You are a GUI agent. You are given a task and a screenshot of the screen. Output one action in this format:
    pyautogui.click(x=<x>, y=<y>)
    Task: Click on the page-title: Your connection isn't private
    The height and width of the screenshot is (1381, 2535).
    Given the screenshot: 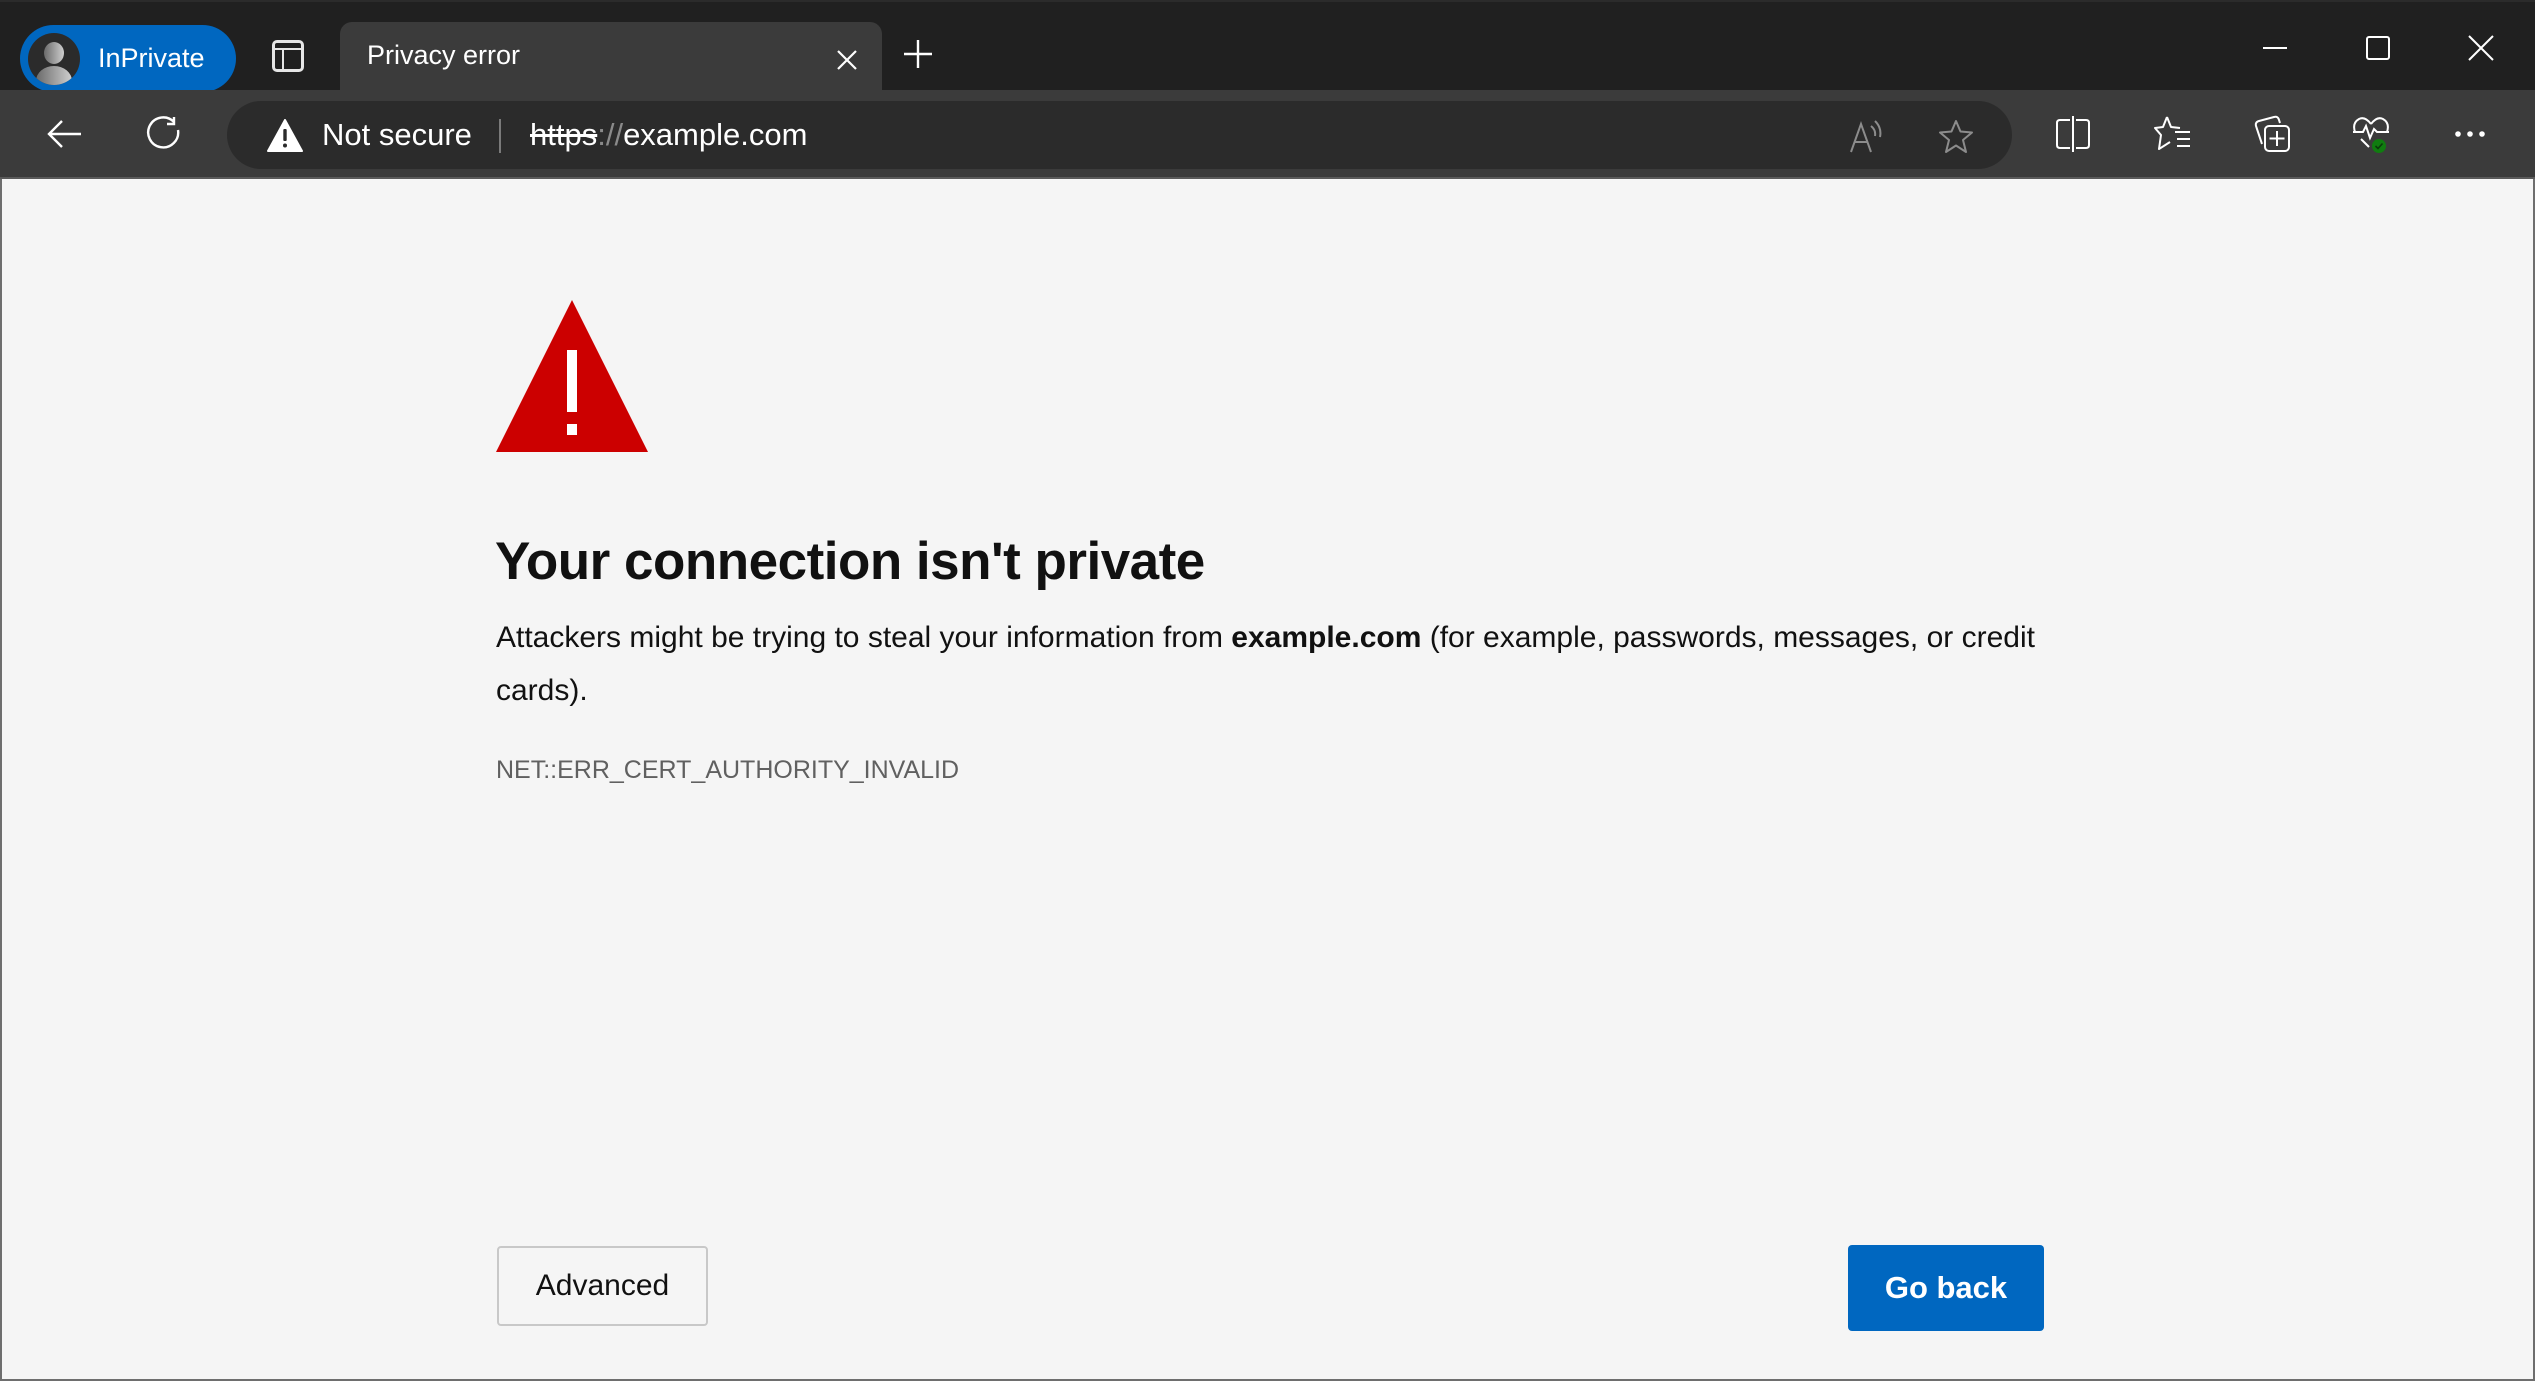 What is the action you would take?
    pyautogui.click(x=850, y=561)
    